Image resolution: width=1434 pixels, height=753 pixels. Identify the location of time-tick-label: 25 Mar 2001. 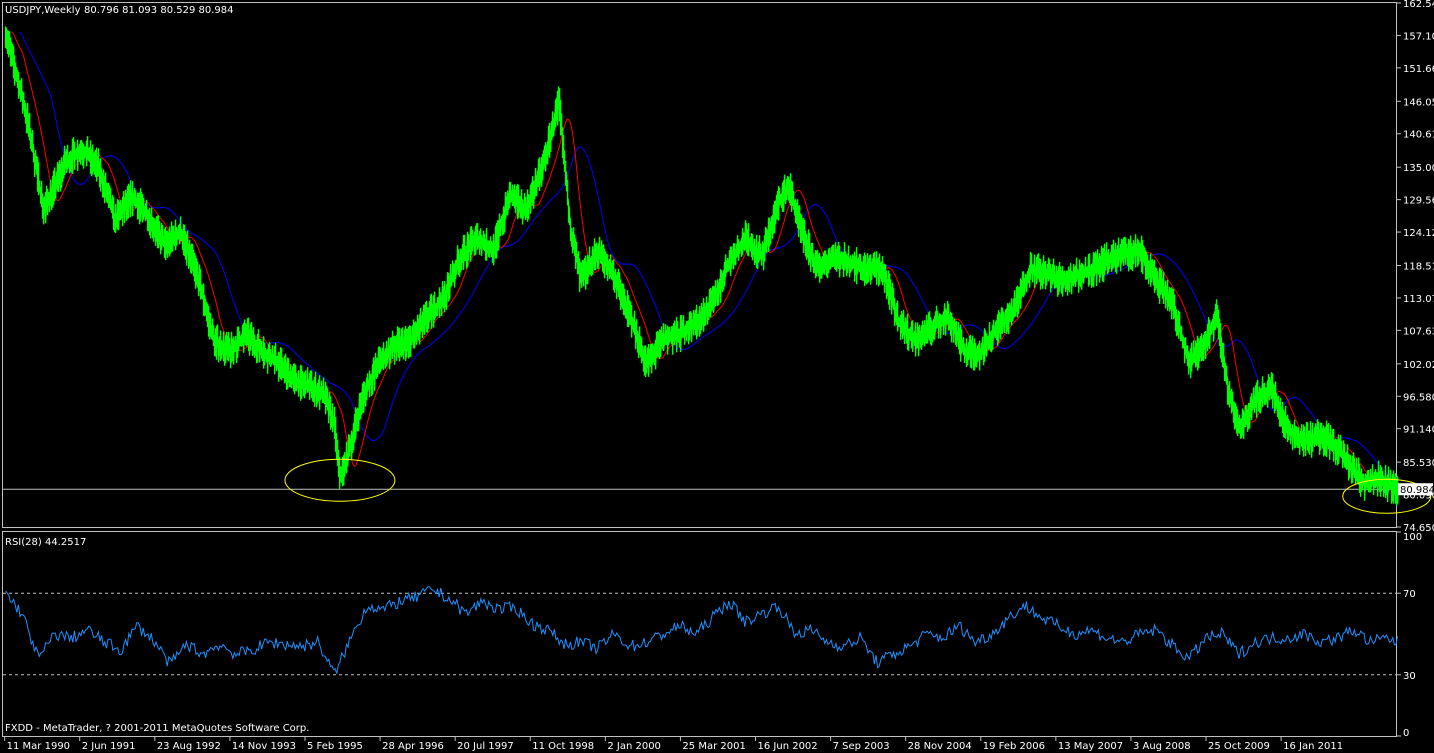
(713, 746).